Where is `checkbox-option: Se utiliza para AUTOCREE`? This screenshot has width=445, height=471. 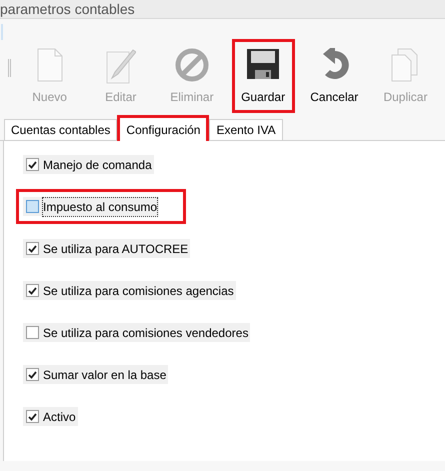
checkbox-option: Se utiliza para AUTOCREE is located at coordinates (117, 248).